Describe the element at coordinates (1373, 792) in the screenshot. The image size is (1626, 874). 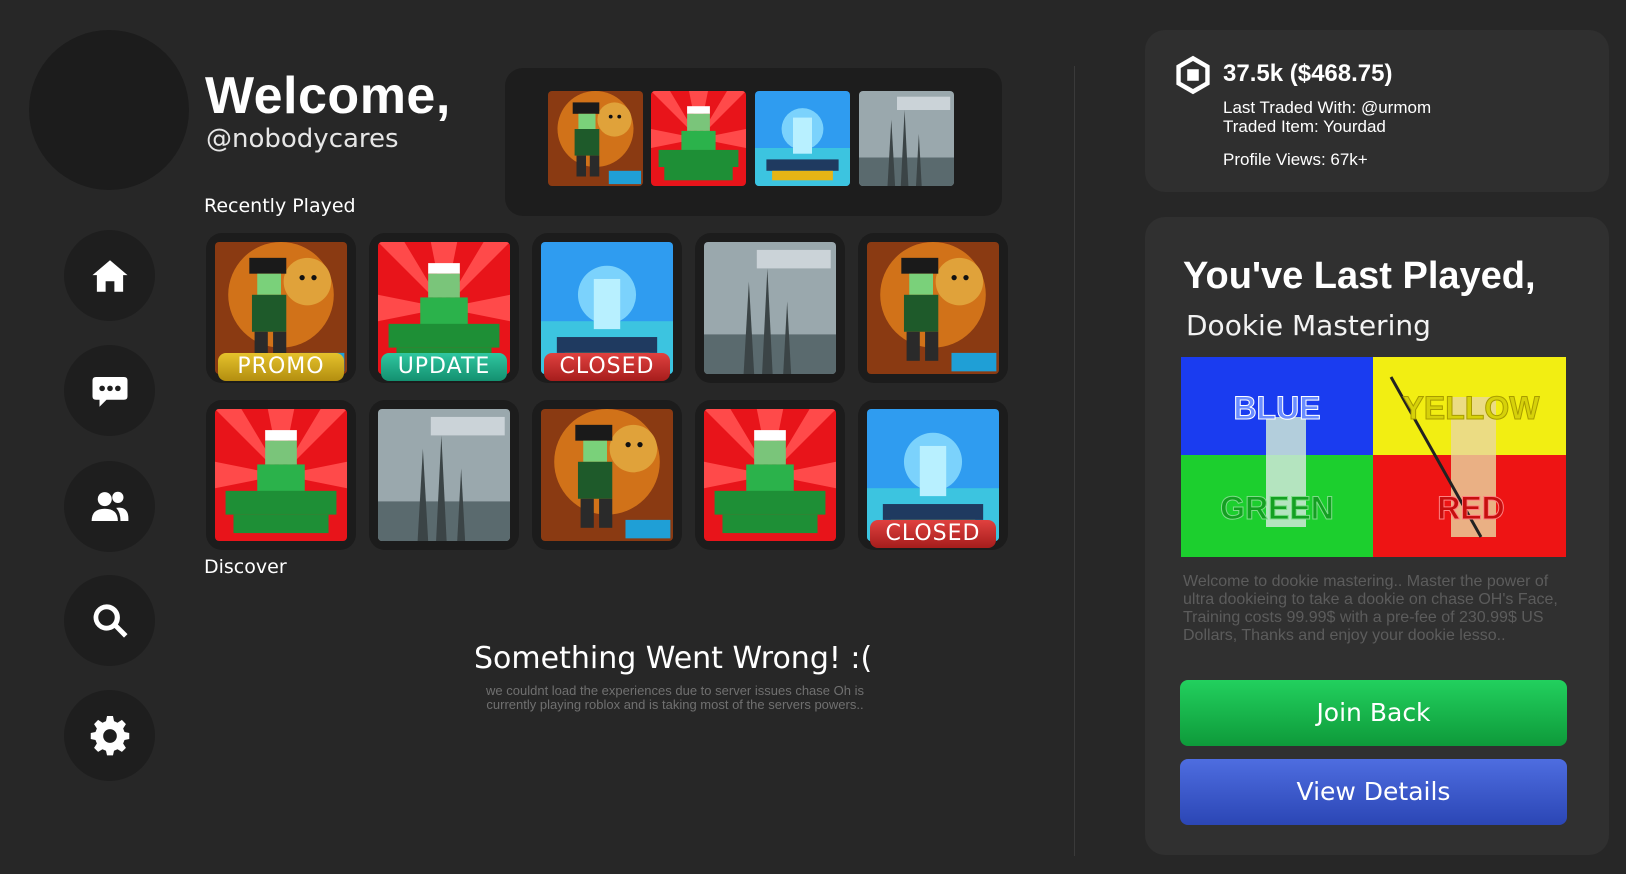
I see `view-details-button: View Details` at that location.